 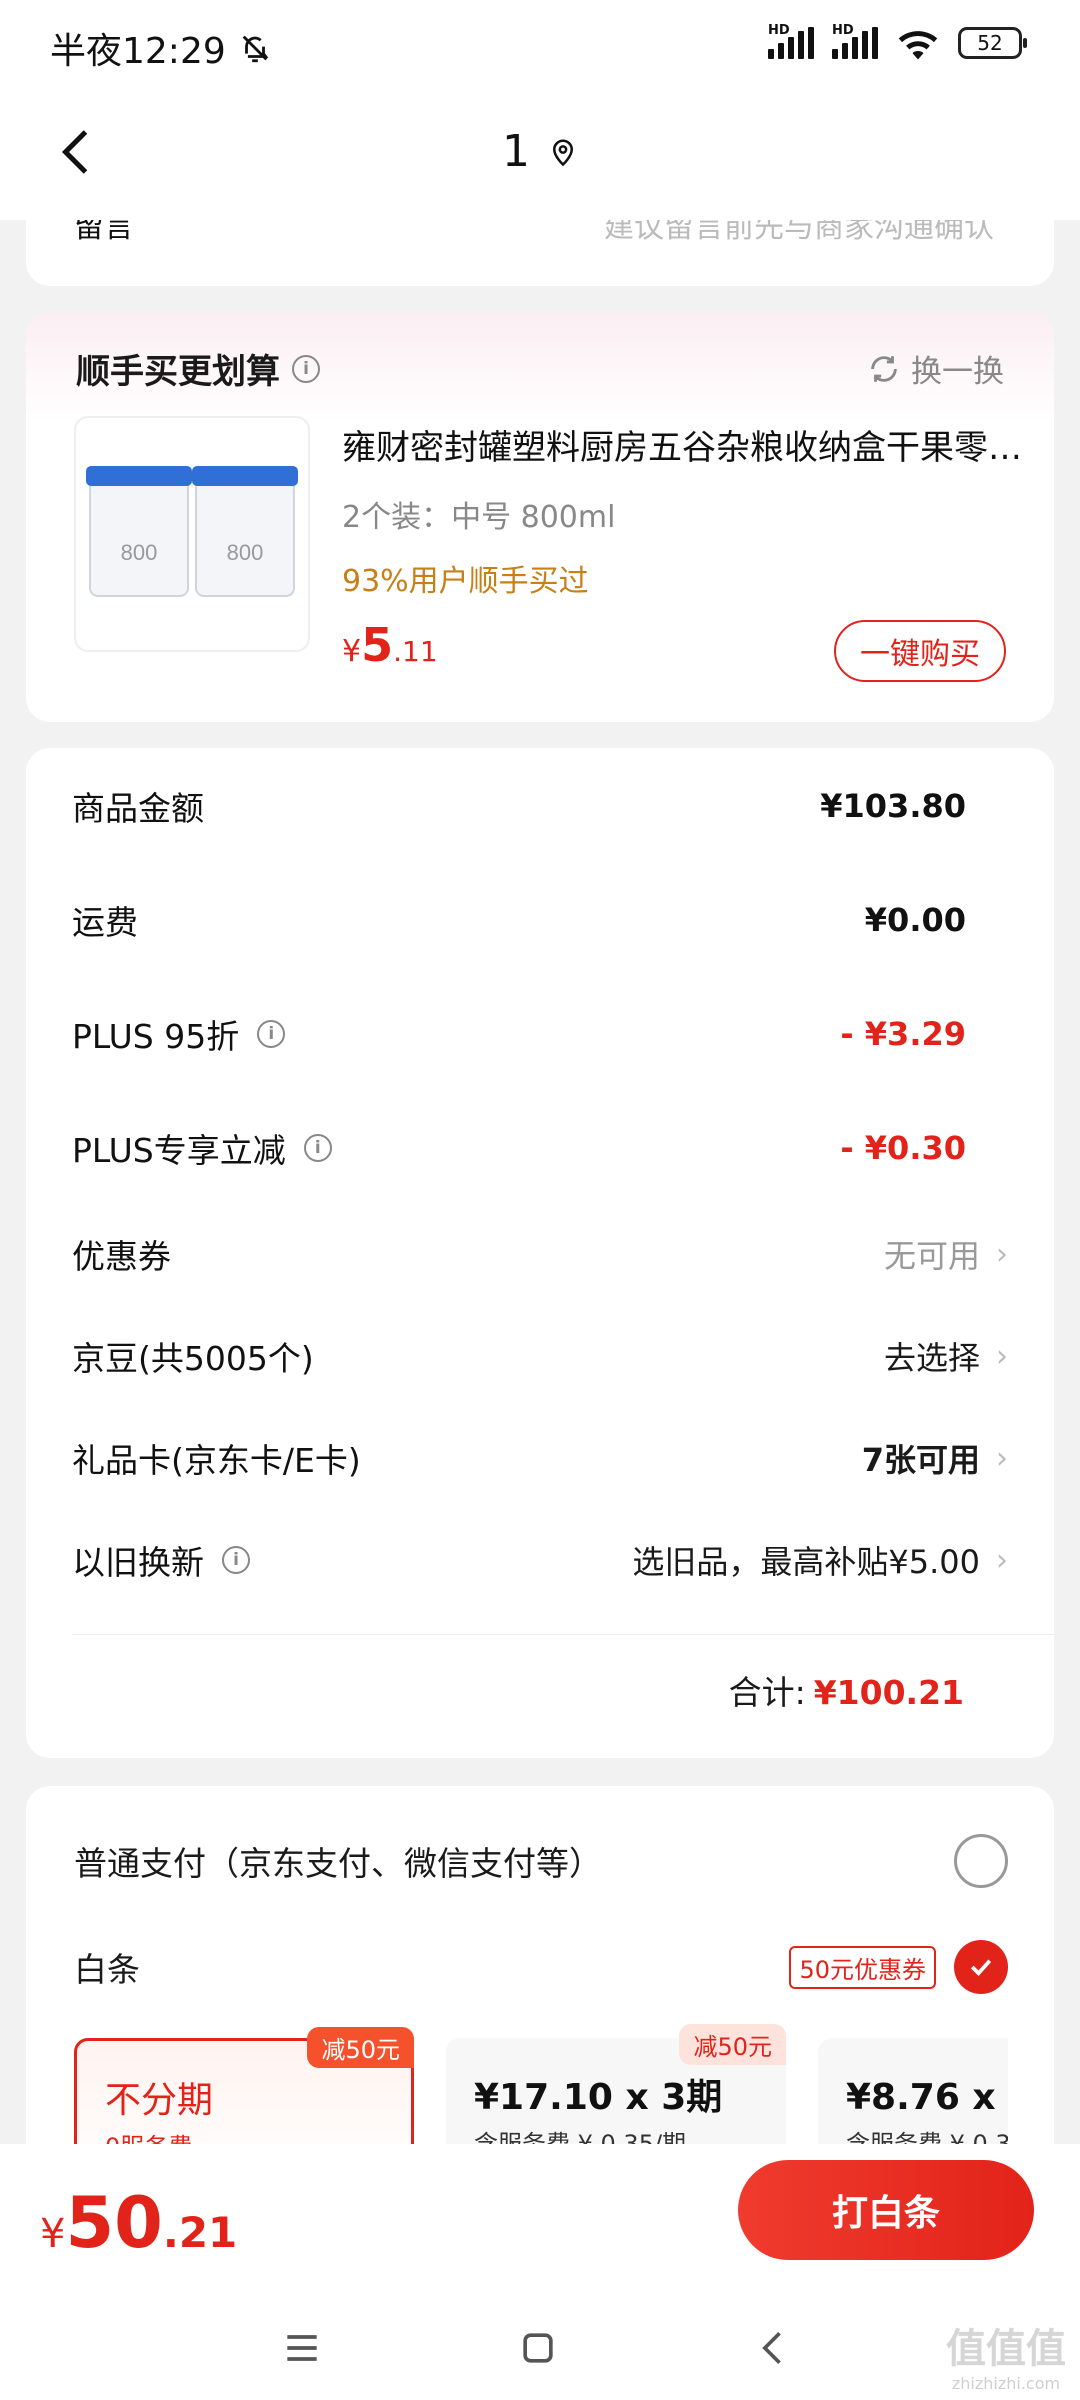 What do you see at coordinates (732, 2044) in the screenshot?
I see `plan-badge: 减50元` at bounding box center [732, 2044].